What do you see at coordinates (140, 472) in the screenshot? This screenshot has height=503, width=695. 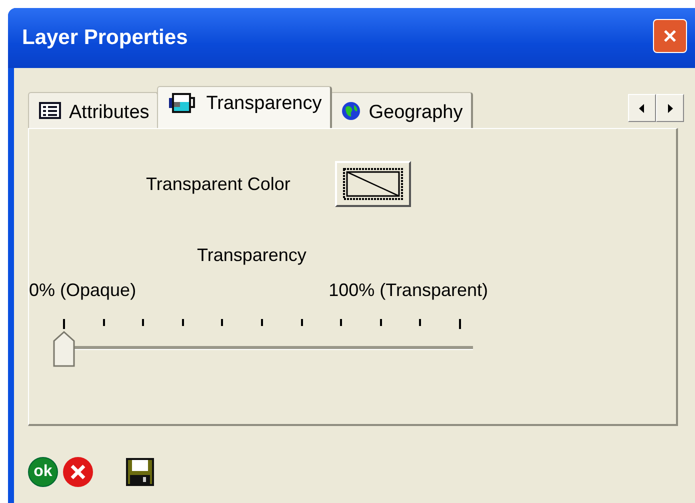 I see `save-button` at bounding box center [140, 472].